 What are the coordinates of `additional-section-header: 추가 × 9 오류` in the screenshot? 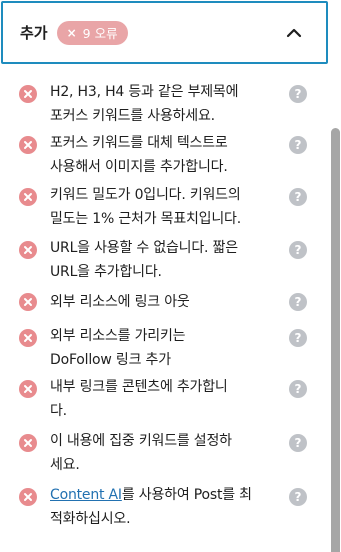 It's located at (164, 32).